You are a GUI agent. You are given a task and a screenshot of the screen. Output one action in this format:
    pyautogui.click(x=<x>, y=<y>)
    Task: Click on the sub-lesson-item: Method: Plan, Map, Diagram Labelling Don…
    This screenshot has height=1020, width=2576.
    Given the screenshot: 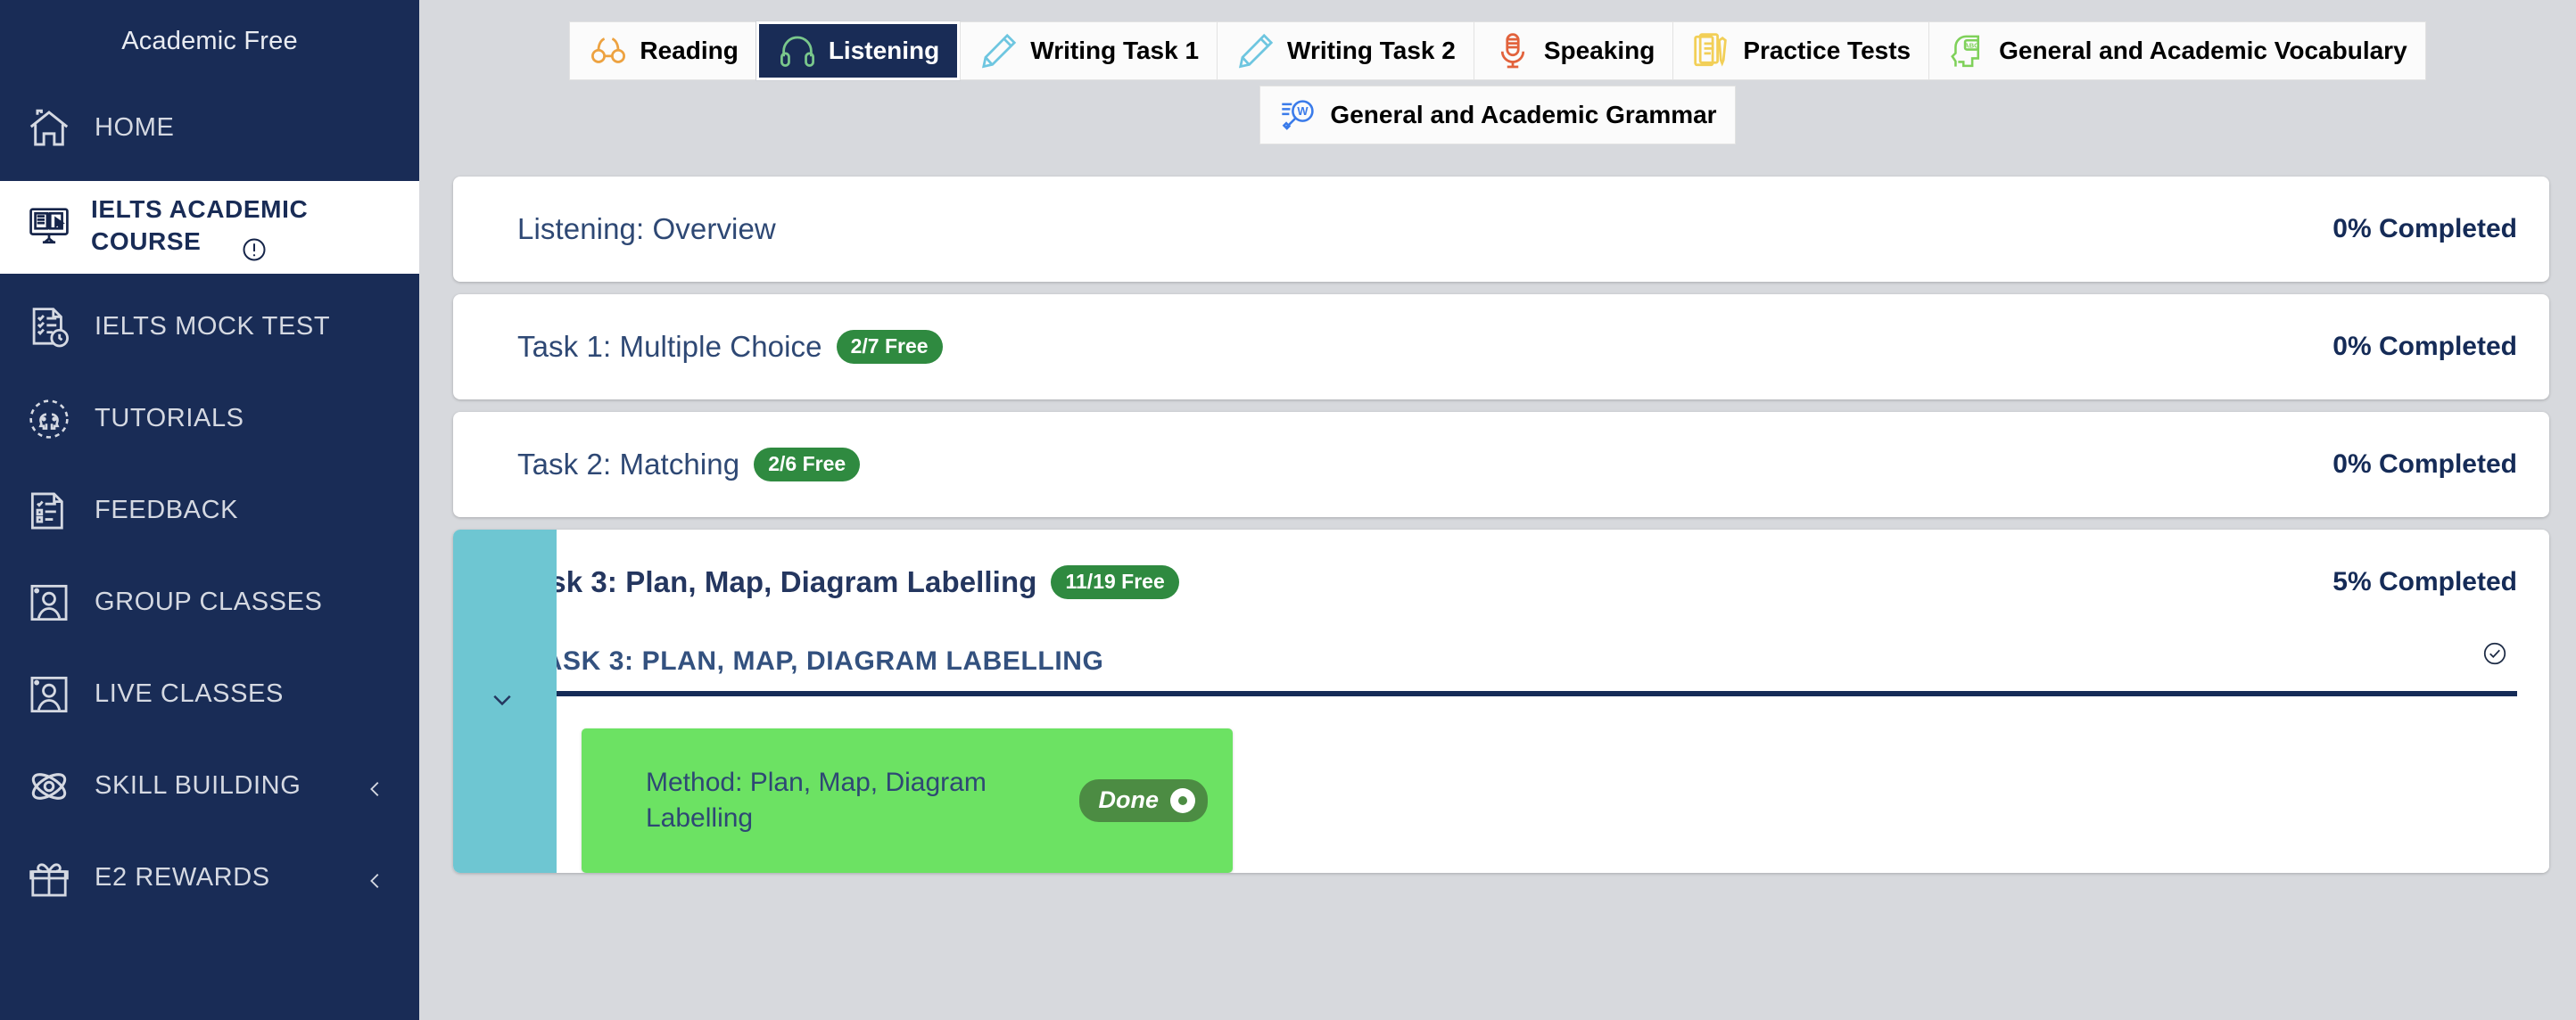 What is the action you would take?
    pyautogui.click(x=908, y=800)
    